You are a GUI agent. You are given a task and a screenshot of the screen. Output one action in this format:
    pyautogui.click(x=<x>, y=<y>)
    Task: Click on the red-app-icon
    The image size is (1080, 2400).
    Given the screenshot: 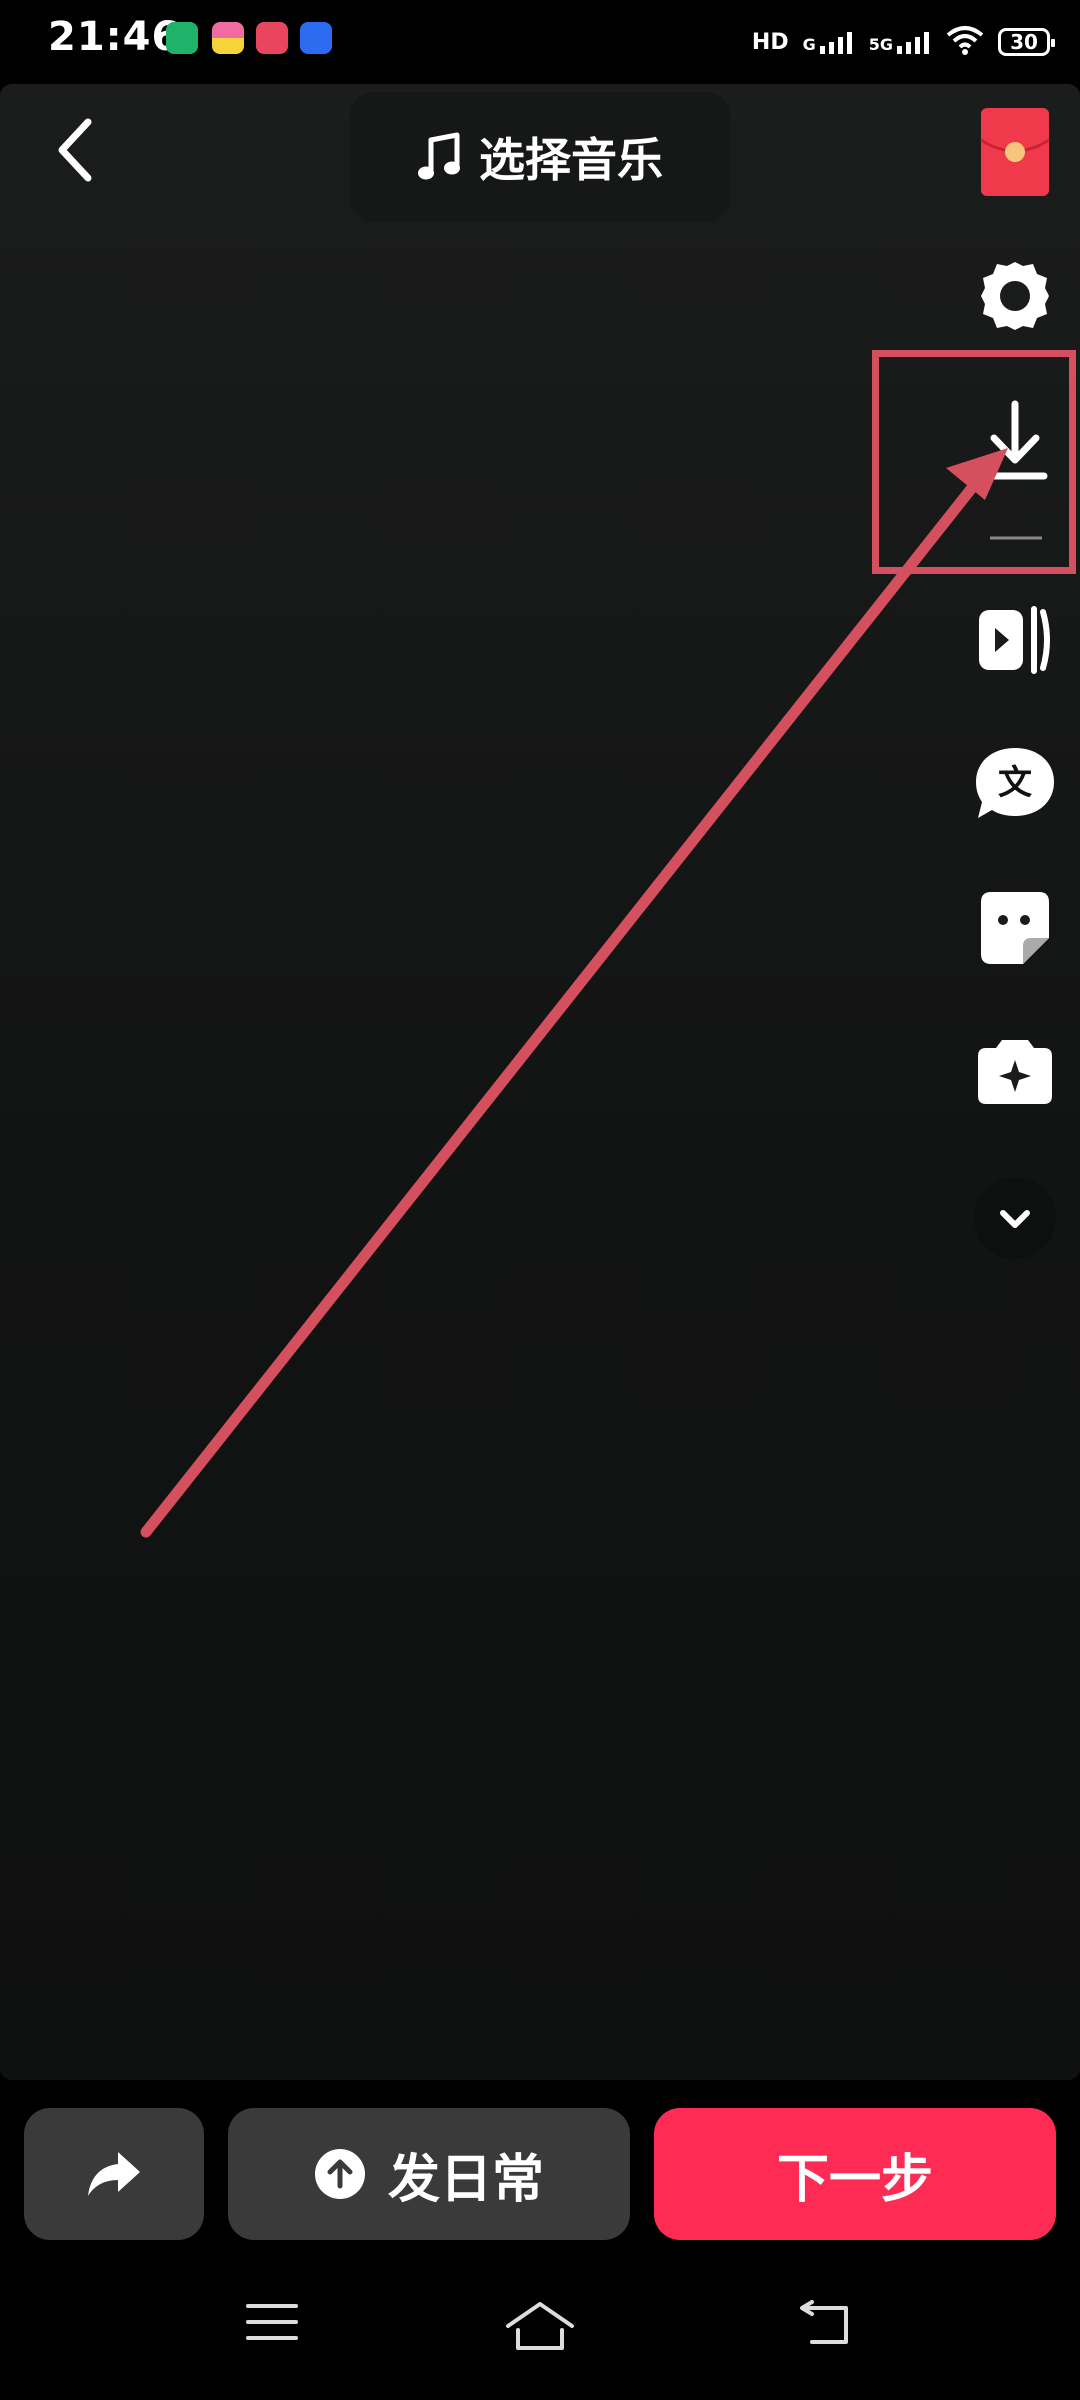 What is the action you would take?
    pyautogui.click(x=272, y=38)
    